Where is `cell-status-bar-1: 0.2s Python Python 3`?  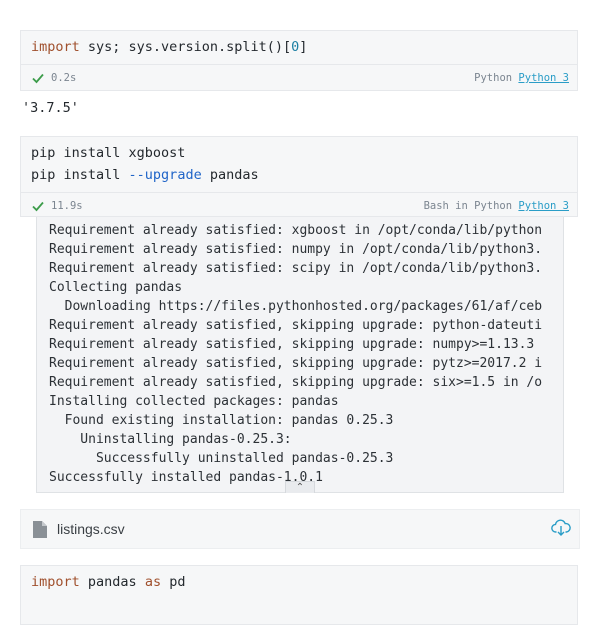 cell-status-bar-1: 0.2s Python Python 3 is located at coordinates (299, 77).